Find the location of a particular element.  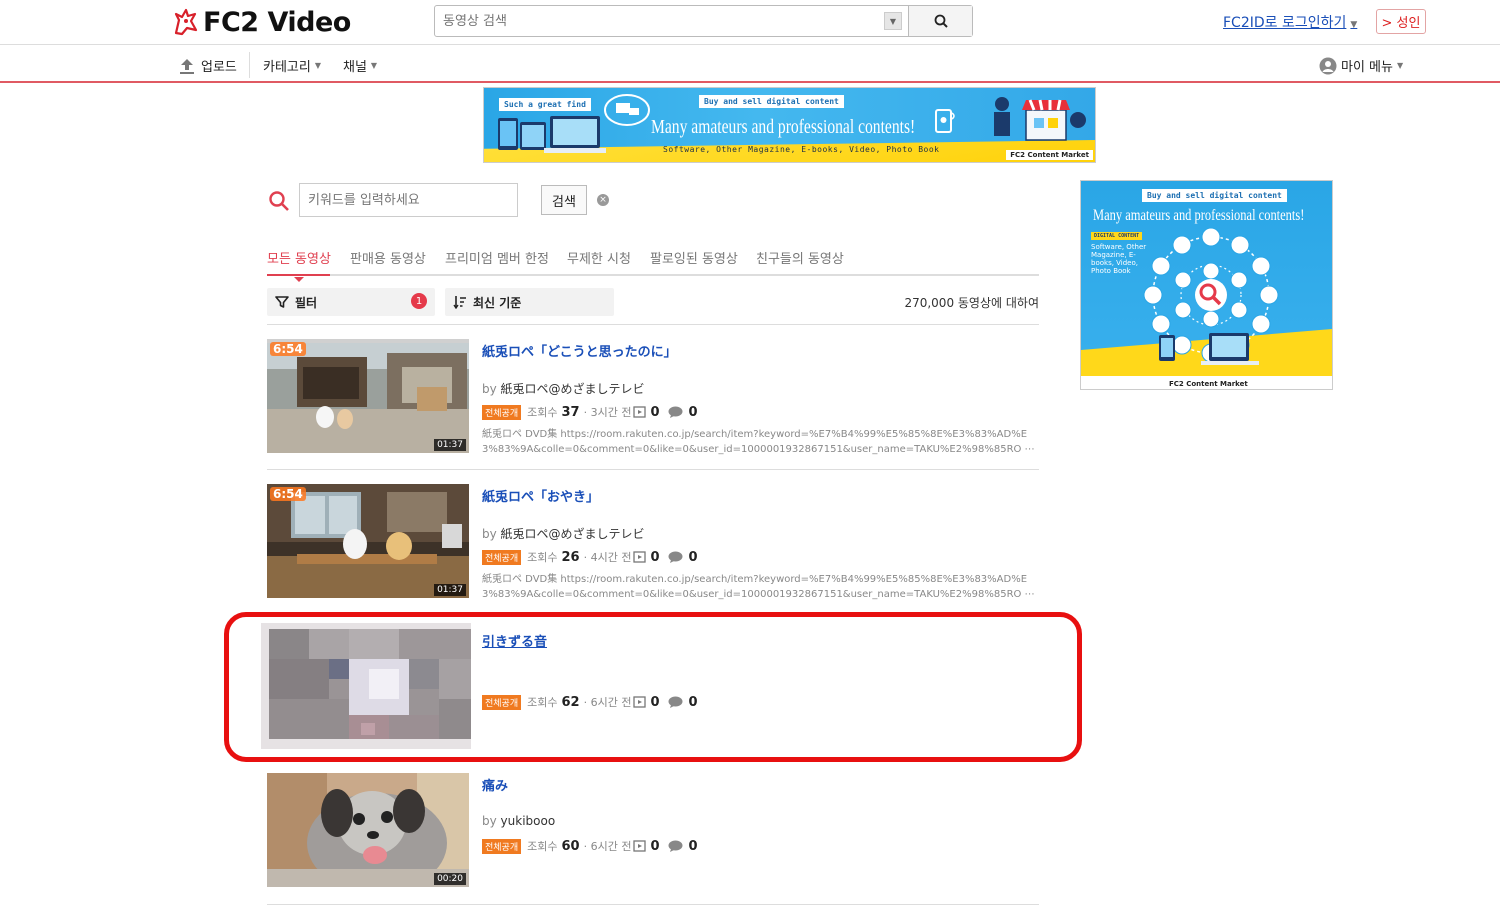

video-title-link: 痛み is located at coordinates (495, 784).